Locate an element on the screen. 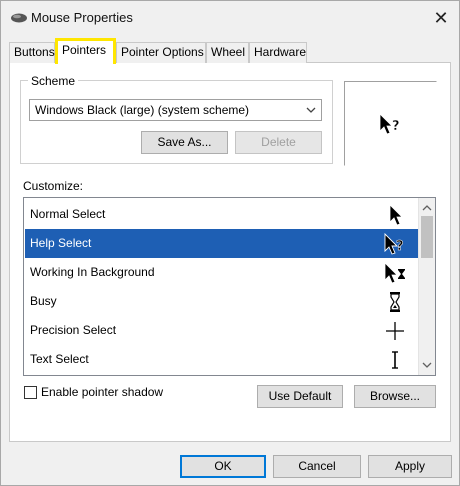 The width and height of the screenshot is (460, 486). scroll-up-icon is located at coordinates (427, 208).